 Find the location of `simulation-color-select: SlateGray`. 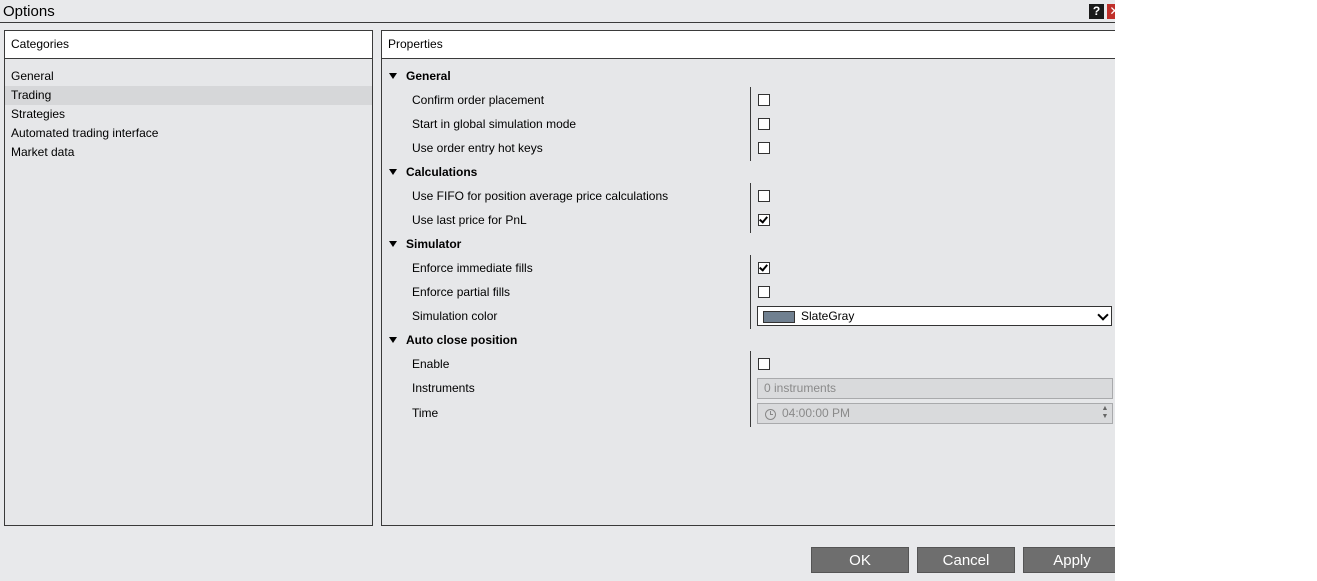

simulation-color-select: SlateGray is located at coordinates (934, 316).